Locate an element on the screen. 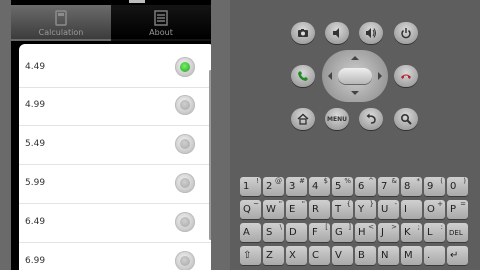 The image size is (480, 270). key-0: 0) is located at coordinates (457, 186).